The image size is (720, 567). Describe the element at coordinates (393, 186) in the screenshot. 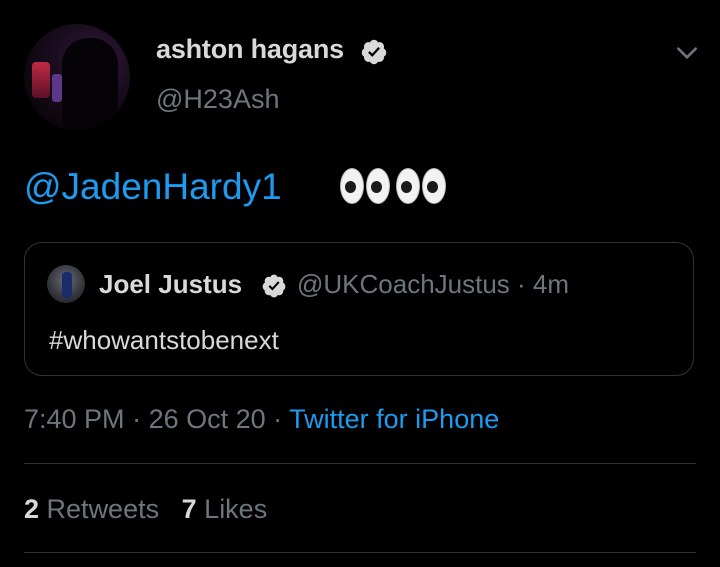

I see `eyes-emoji` at that location.